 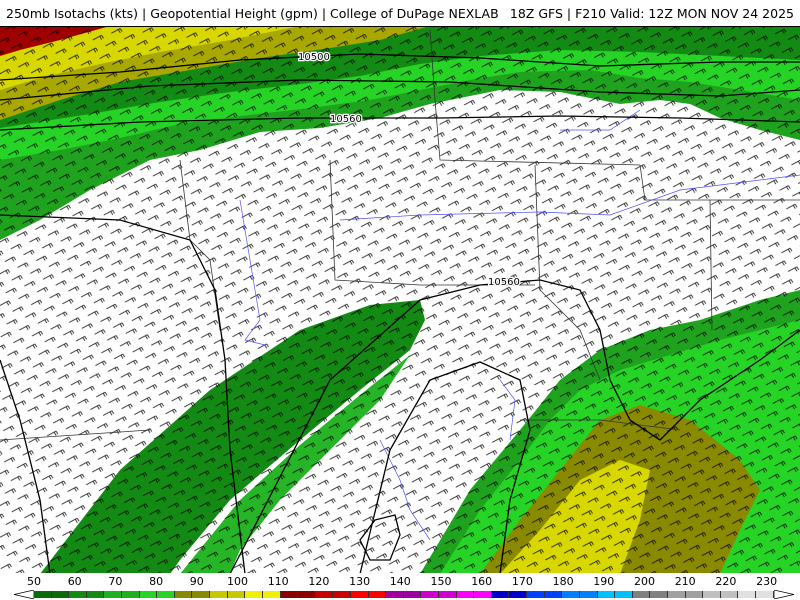 What do you see at coordinates (196, 581) in the screenshot?
I see `legend-label: 90` at bounding box center [196, 581].